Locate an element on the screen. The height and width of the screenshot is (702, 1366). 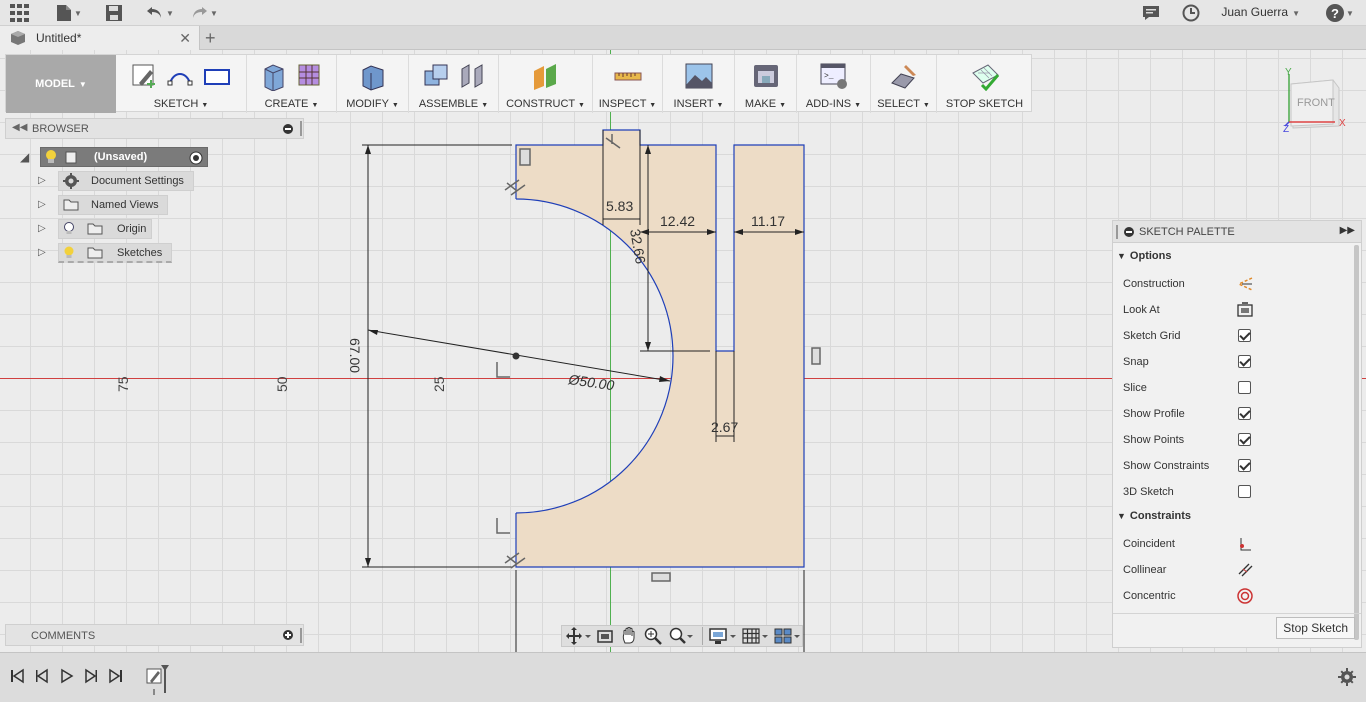
option-snap: Snap is located at coordinates (1238, 362).